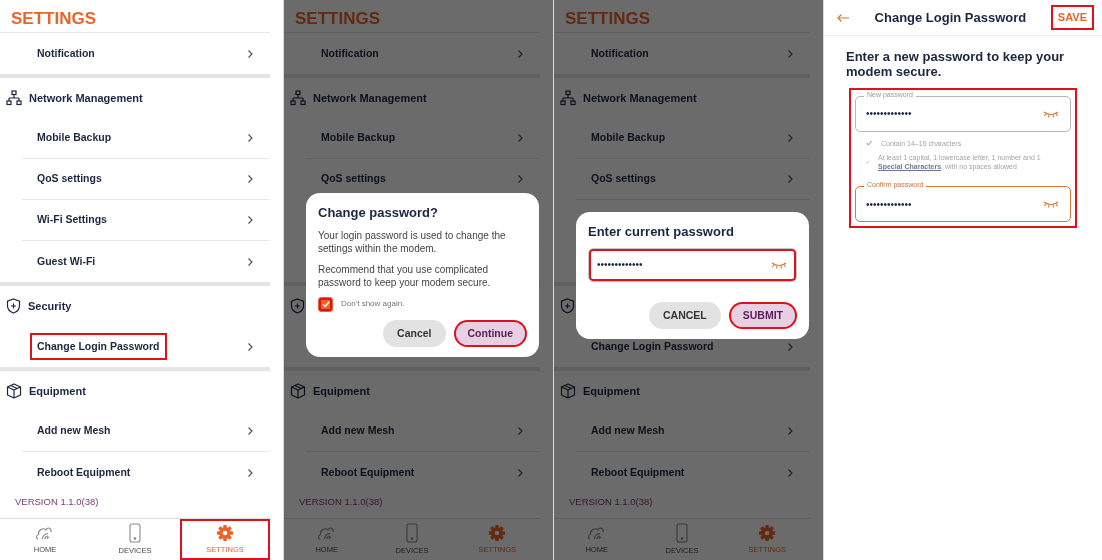  Describe the element at coordinates (692, 264) in the screenshot. I see `password-field: •••••••••••••` at that location.